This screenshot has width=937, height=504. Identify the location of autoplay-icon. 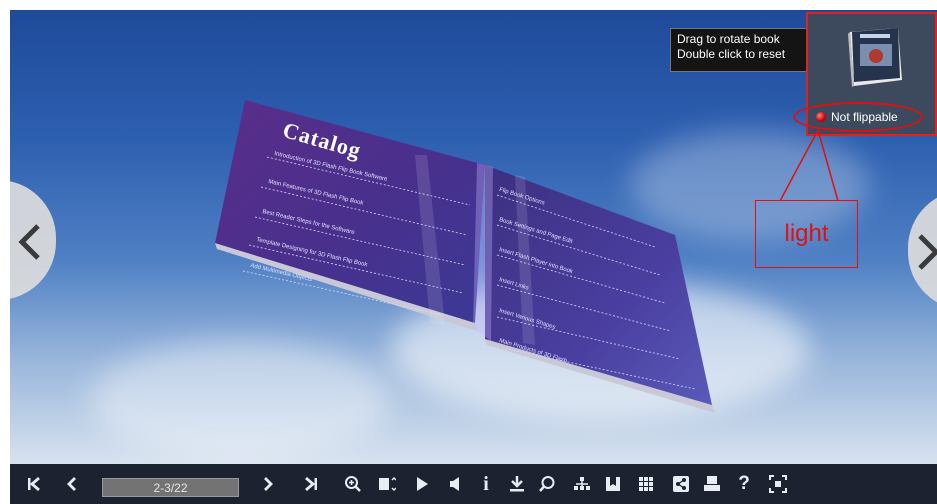
(422, 484).